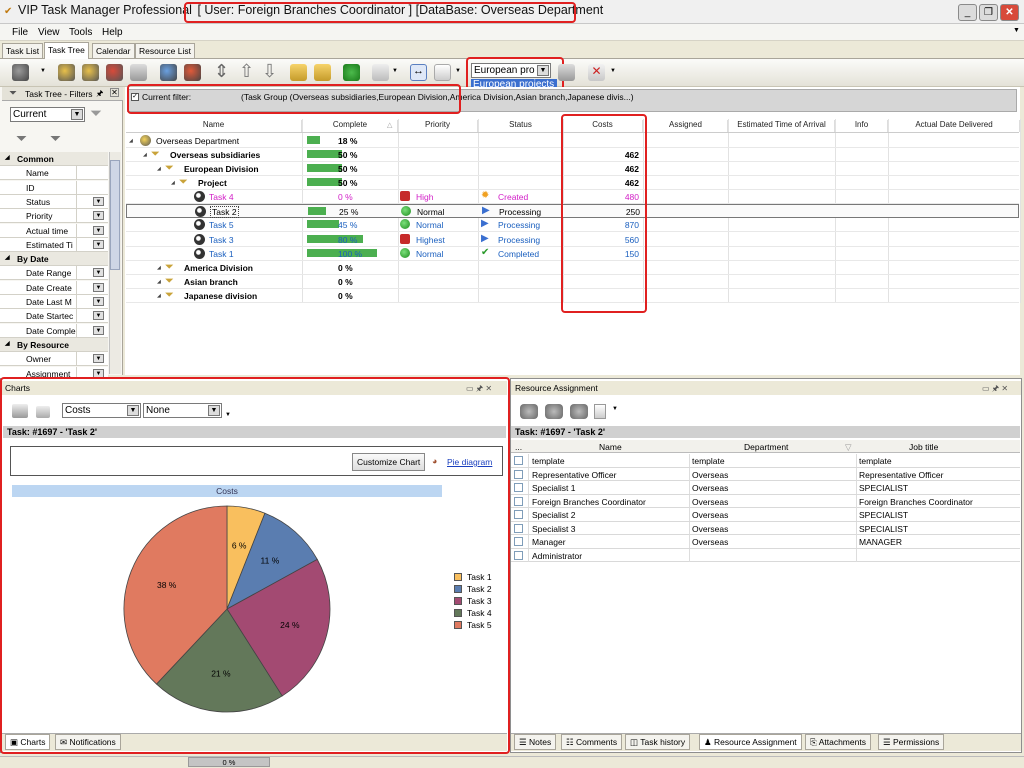 This screenshot has height=768, width=1024. What do you see at coordinates (600, 411) in the screenshot?
I see `resource-columns-icon` at bounding box center [600, 411].